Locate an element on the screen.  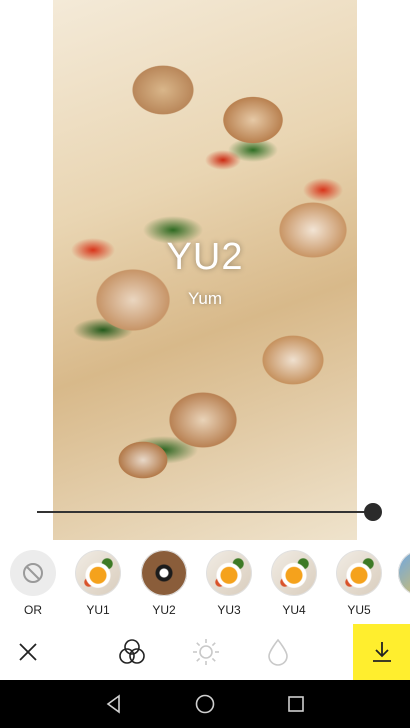
download-icon is located at coordinates (381, 652).